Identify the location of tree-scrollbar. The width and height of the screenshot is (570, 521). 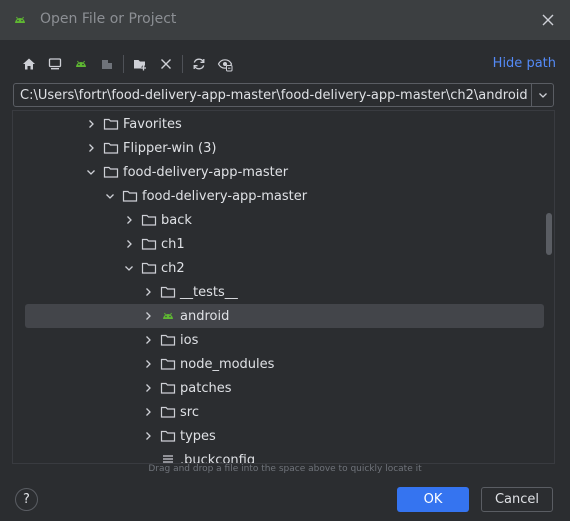
(549, 234).